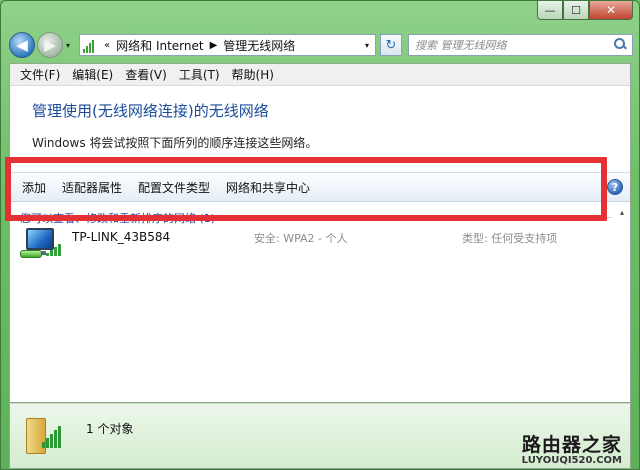 Image resolution: width=640 pixels, height=470 pixels. What do you see at coordinates (253, 74) in the screenshot?
I see `menu-help: 帮助(H)` at bounding box center [253, 74].